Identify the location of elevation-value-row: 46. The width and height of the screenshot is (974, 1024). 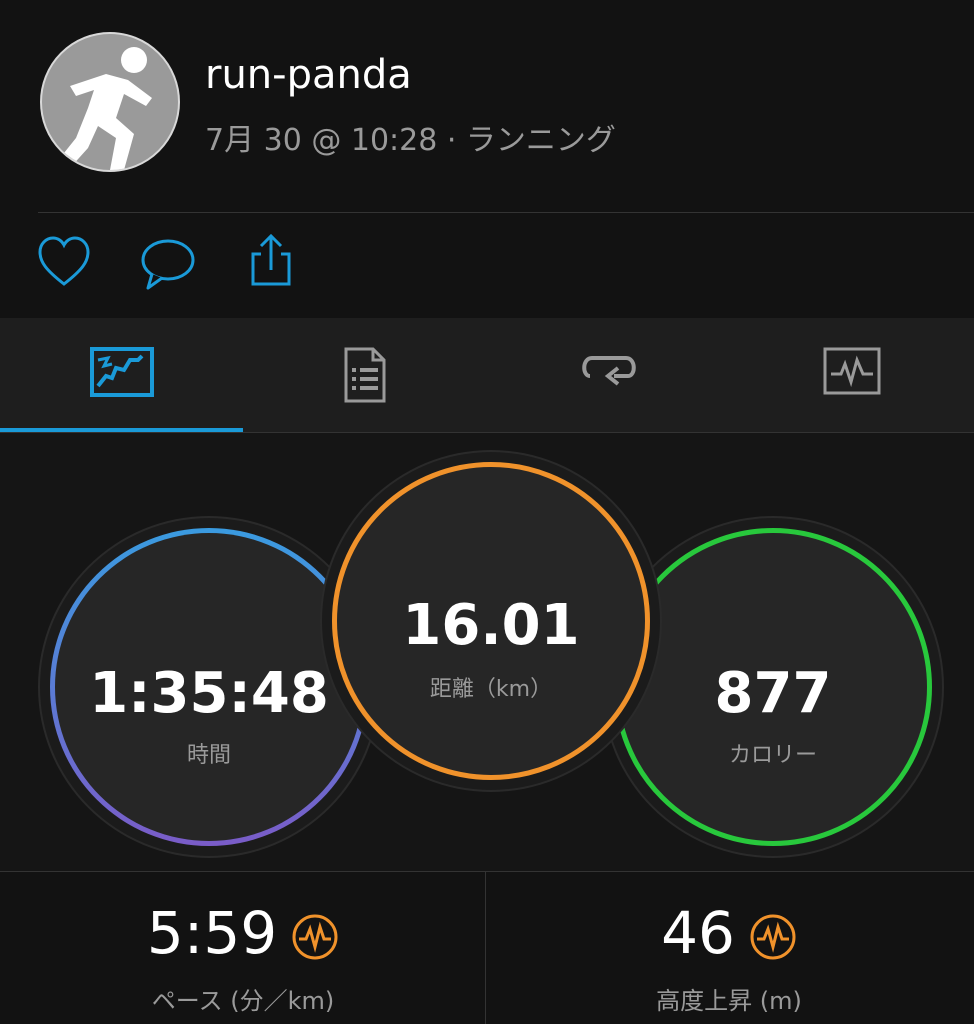
(729, 933).